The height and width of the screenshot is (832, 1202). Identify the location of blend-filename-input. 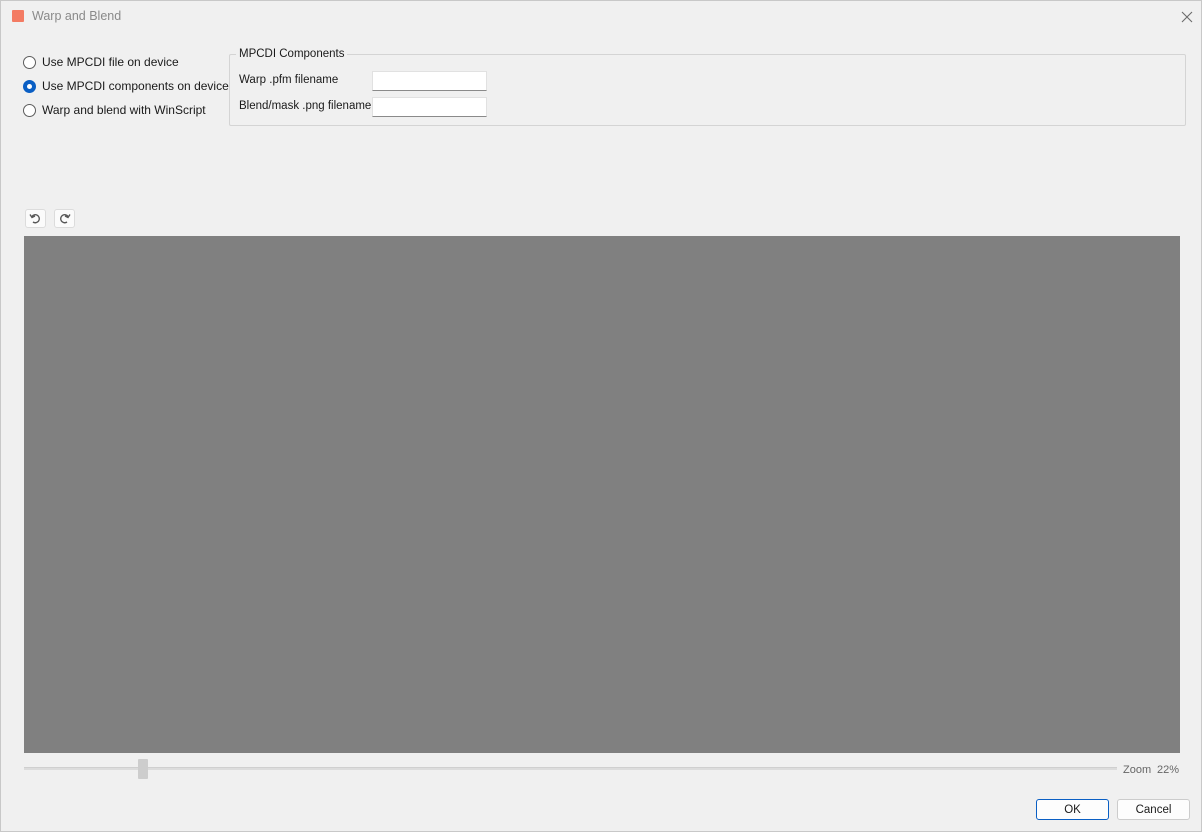
(429, 107).